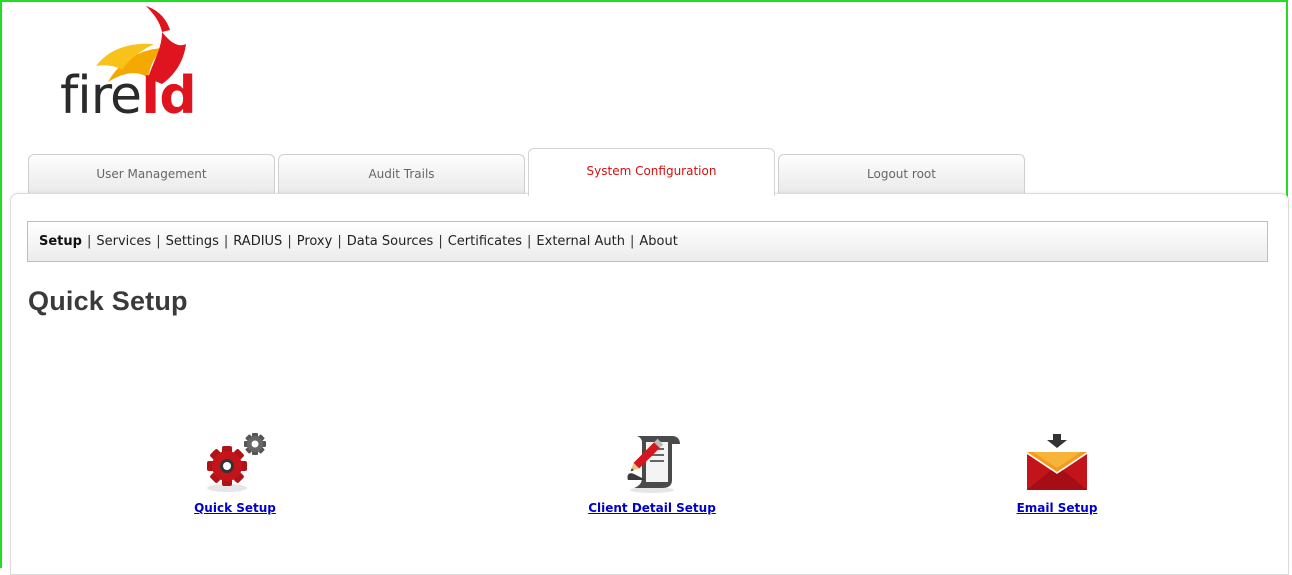 The width and height of the screenshot is (1292, 575). What do you see at coordinates (101, 96) in the screenshot?
I see `logo-text-fire: fire` at bounding box center [101, 96].